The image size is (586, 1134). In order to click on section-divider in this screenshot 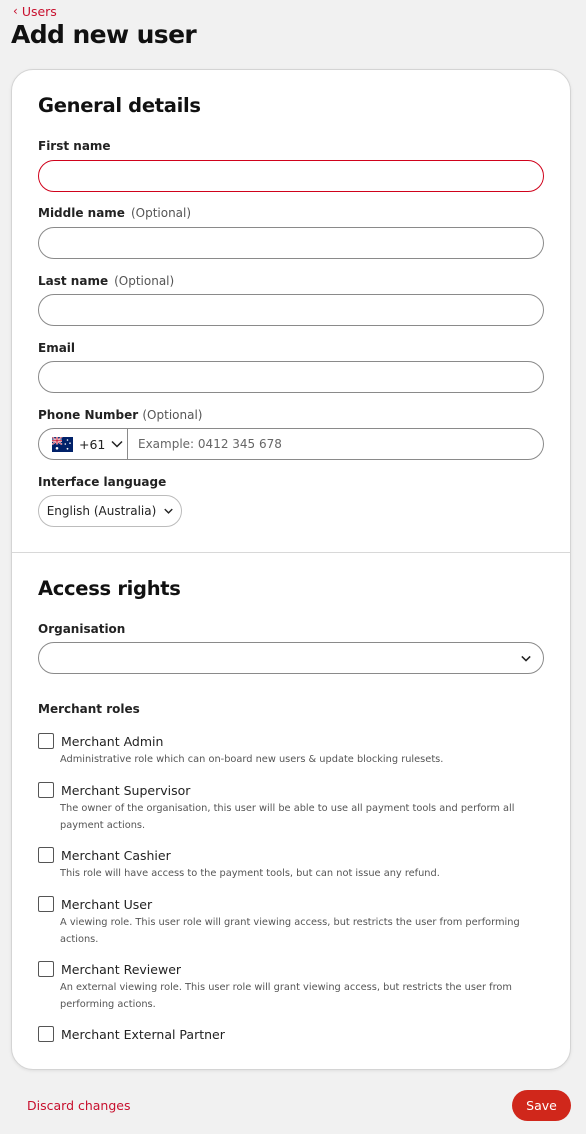, I will do `click(291, 552)`.